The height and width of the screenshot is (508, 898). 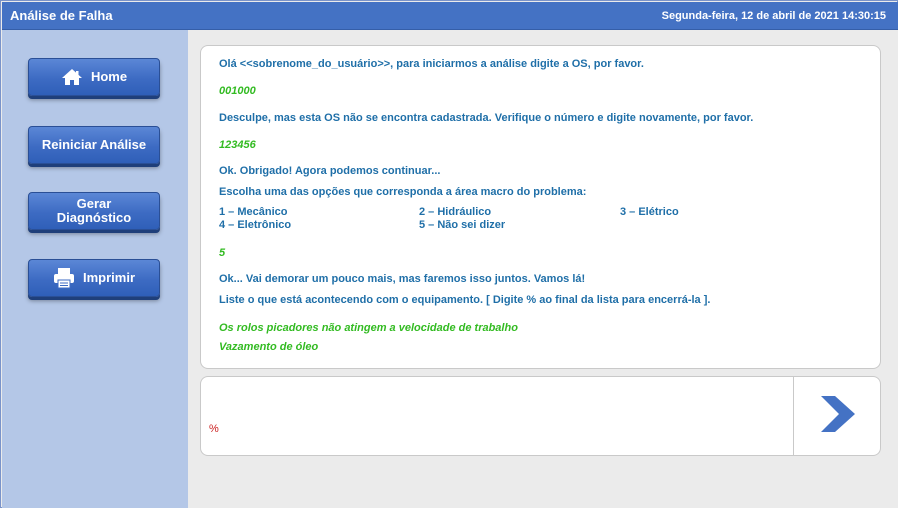 I want to click on generate-diagnosis-label: Gerar Diagnóstico, so click(x=94, y=211).